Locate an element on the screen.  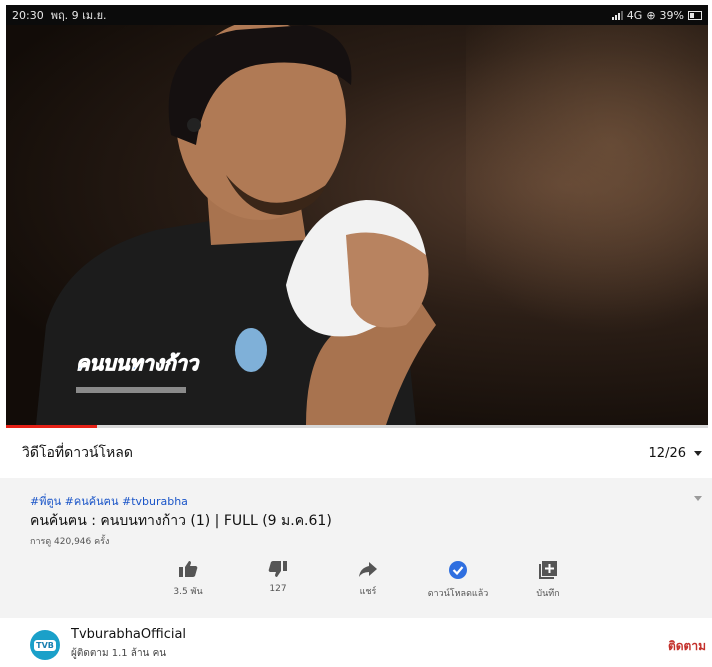
battery-icon is located at coordinates (695, 15).